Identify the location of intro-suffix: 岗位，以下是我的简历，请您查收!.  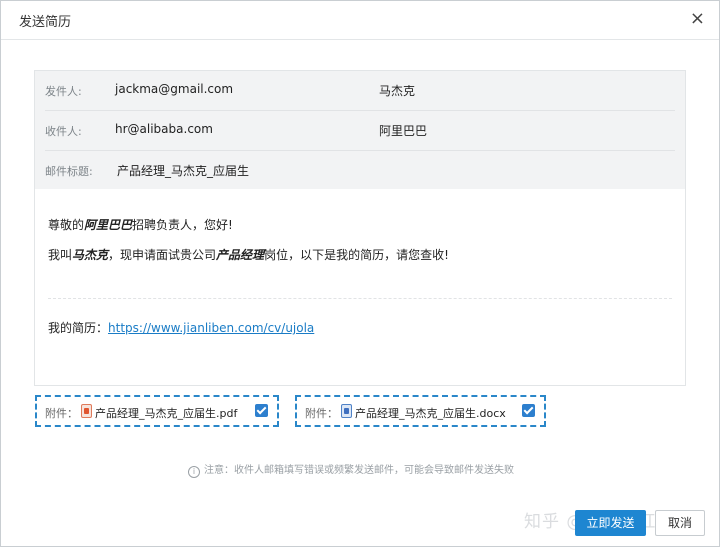
(356, 255).